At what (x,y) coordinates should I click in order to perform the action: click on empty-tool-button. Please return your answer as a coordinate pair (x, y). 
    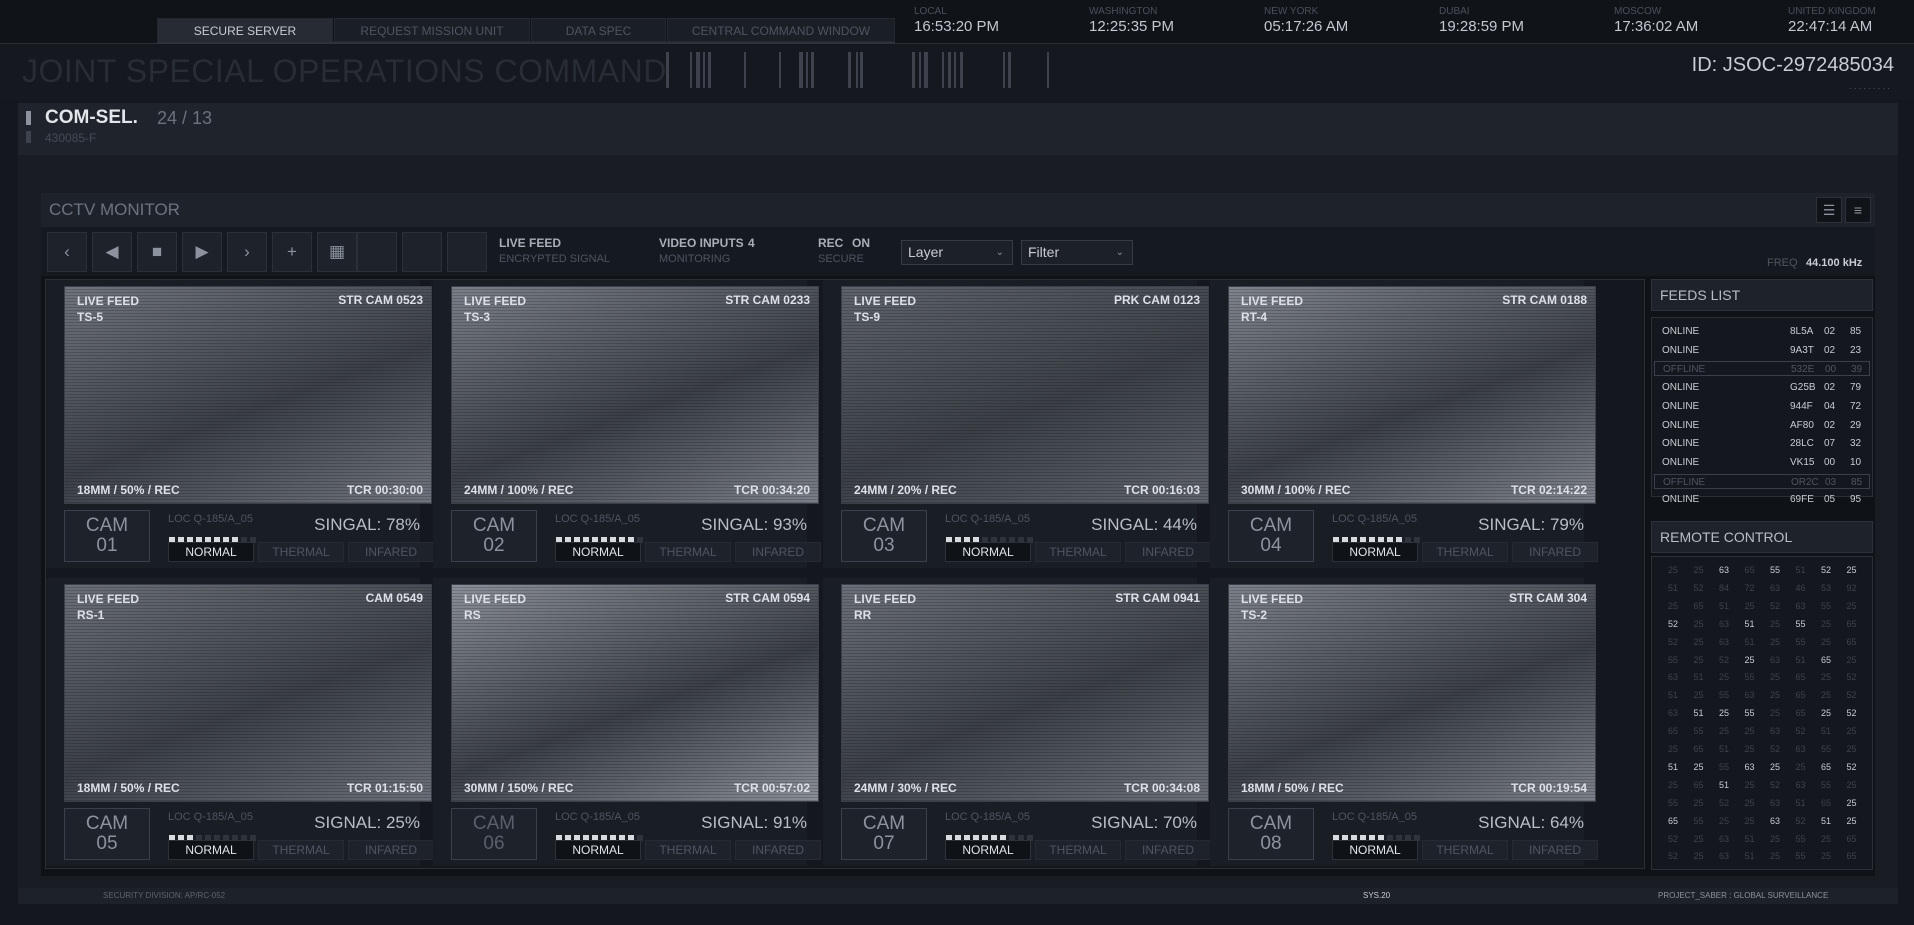
    Looking at the image, I should click on (467, 252).